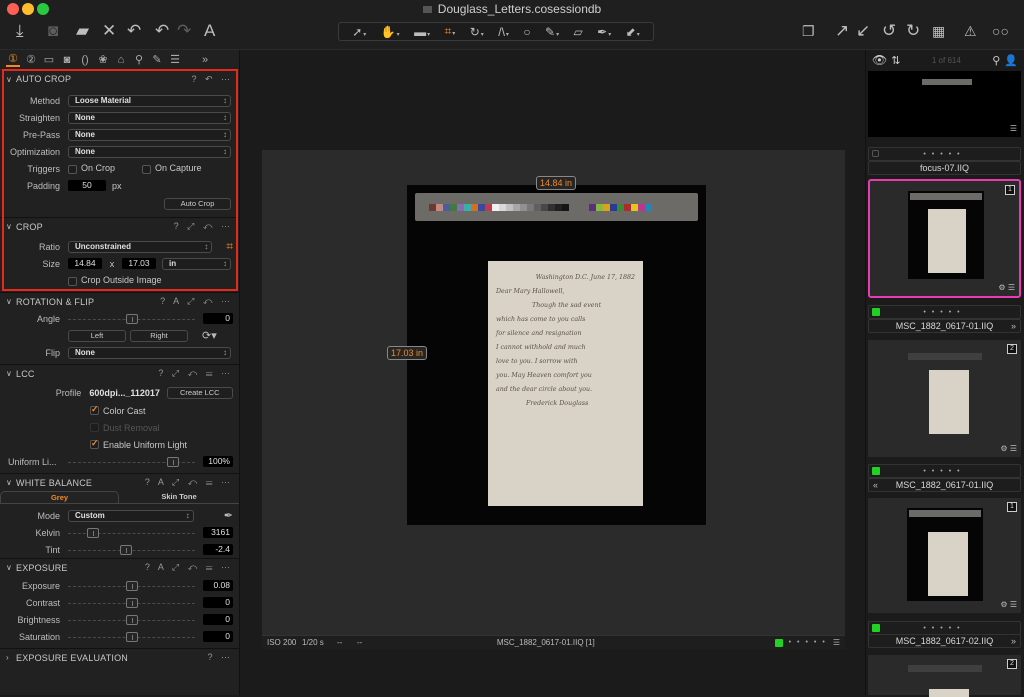 The height and width of the screenshot is (697, 1024). What do you see at coordinates (913, 31) in the screenshot?
I see `rotate-right-icon: ↻` at bounding box center [913, 31].